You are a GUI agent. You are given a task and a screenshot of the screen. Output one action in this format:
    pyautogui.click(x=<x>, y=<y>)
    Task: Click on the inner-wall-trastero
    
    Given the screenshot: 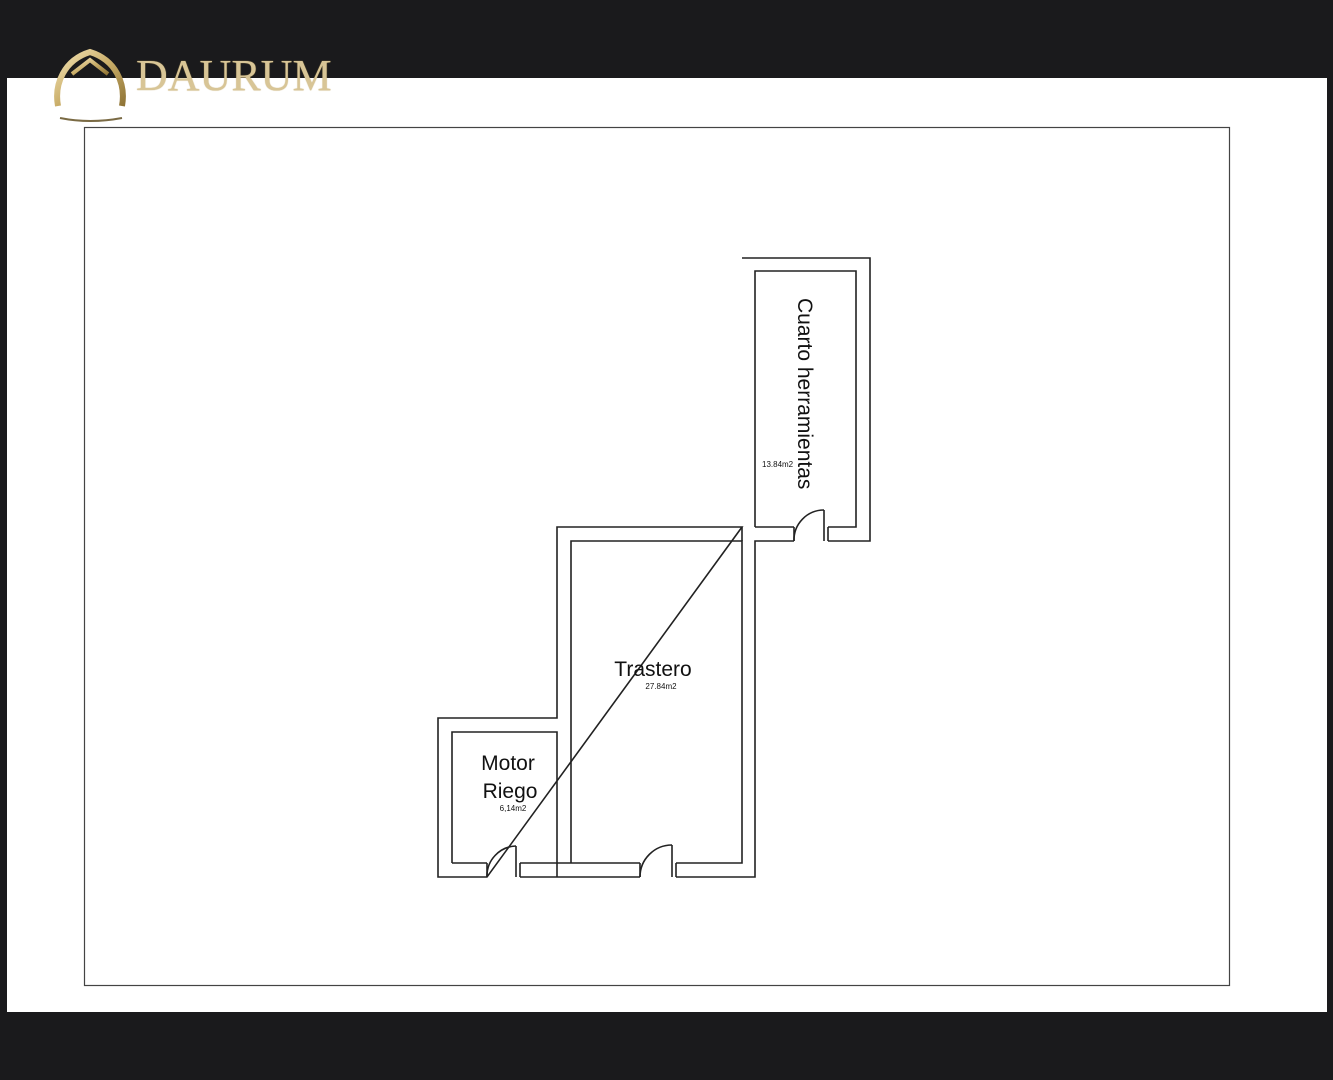 What is the action you would take?
    pyautogui.click(x=656, y=702)
    